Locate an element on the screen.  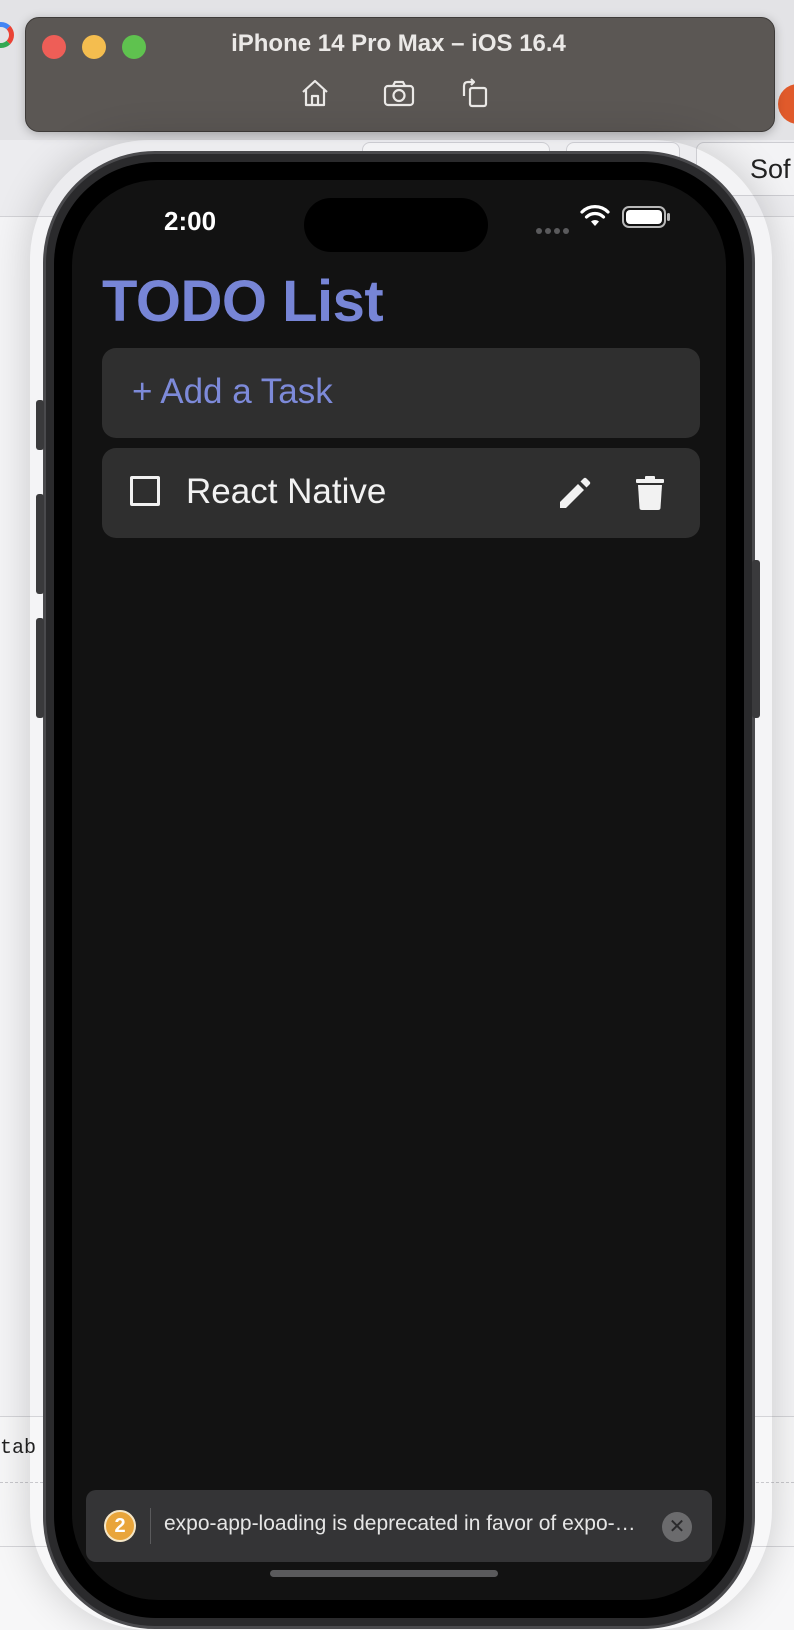
volume-down-button is located at coordinates (40, 668).